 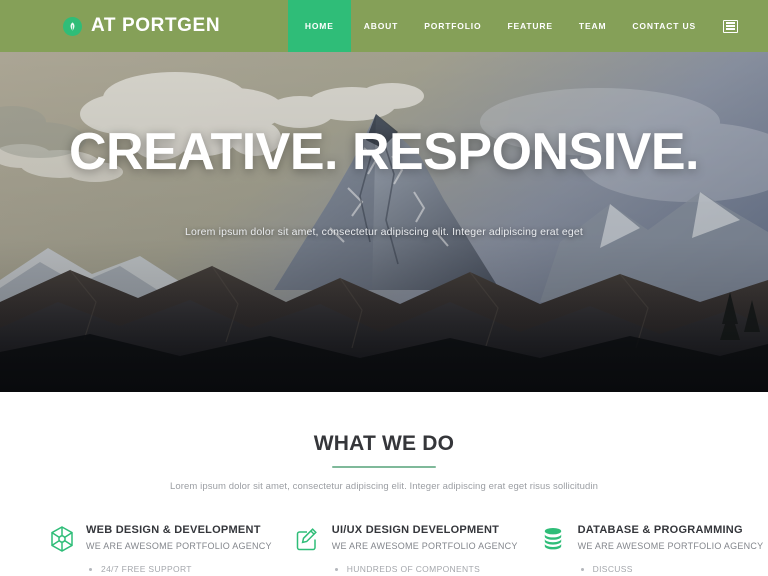 I want to click on list-item: 24/7 FREE SUPPORT, so click(x=179, y=569).